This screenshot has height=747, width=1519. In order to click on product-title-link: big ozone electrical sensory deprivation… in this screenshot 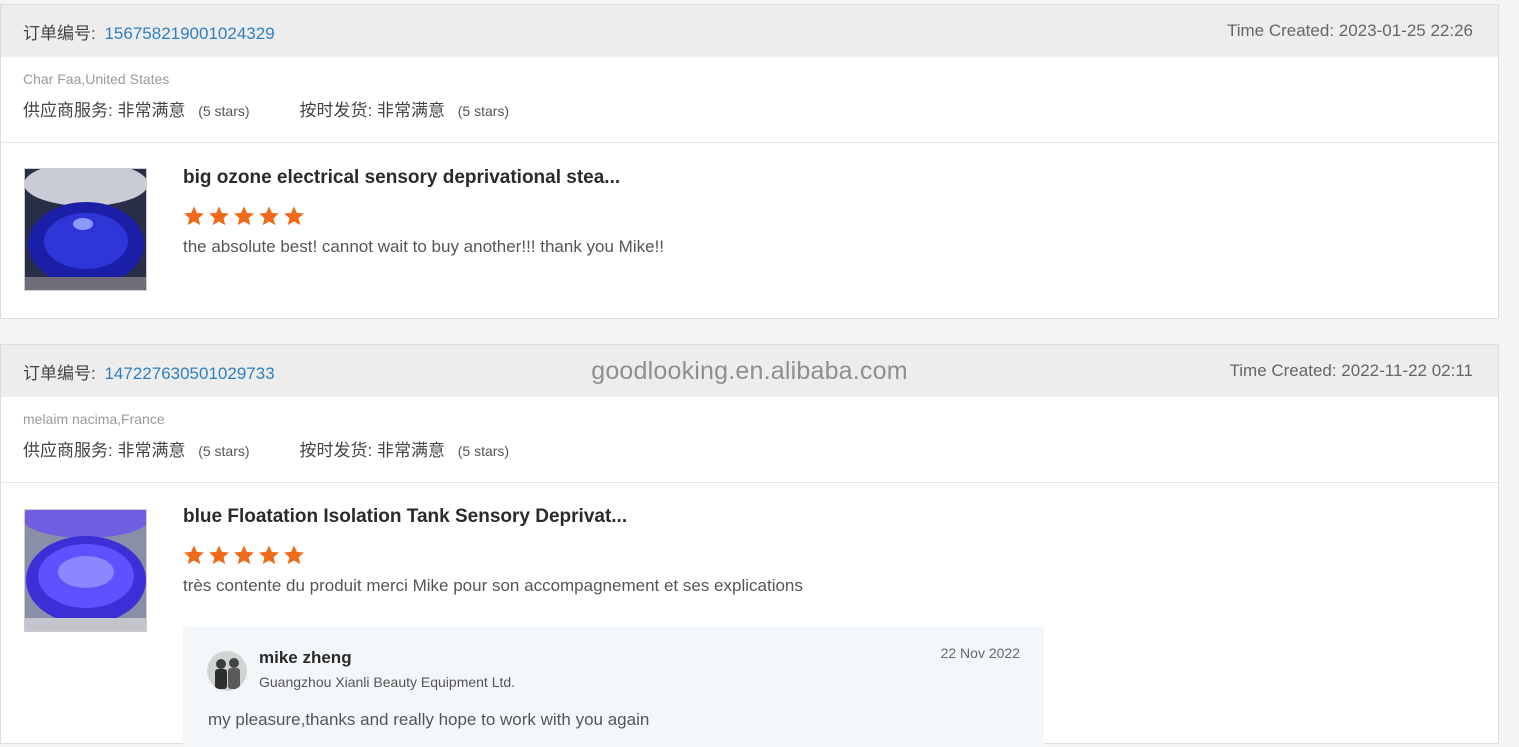, I will do `click(423, 178)`.